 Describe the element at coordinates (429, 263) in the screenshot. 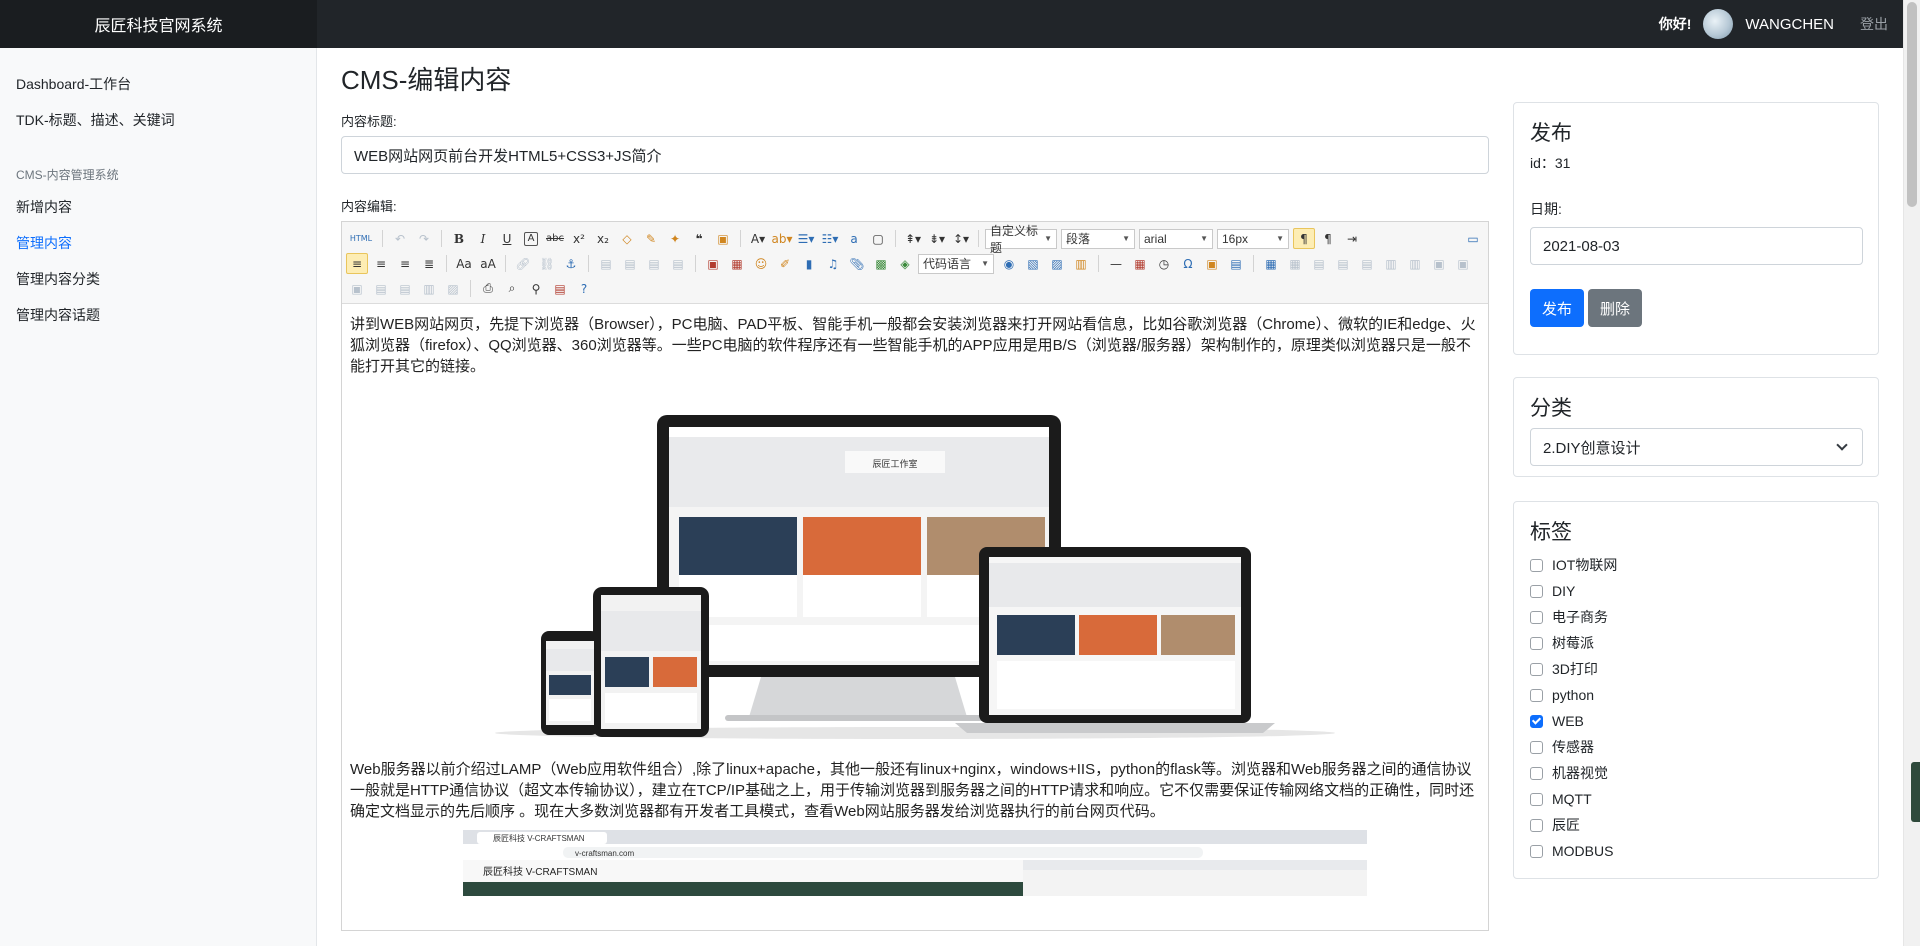

I see `align-justify-icon: ≣` at that location.